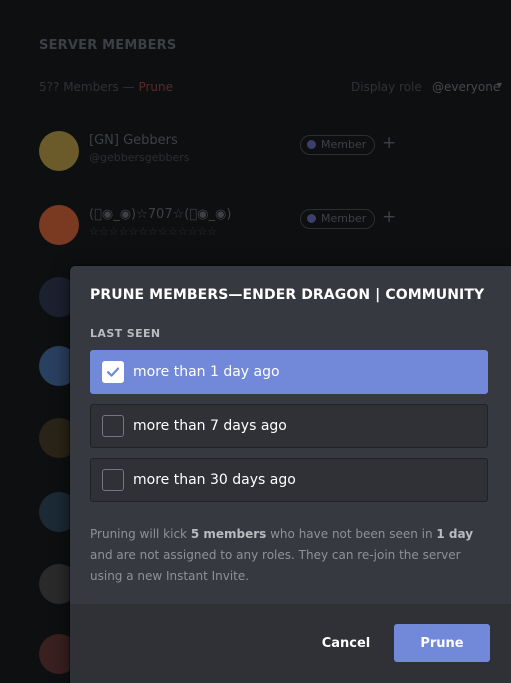 The image size is (511, 683). I want to click on member-name: (ﾟ◉_◉)☆707☆(ﾟ◉_◉), so click(160, 214).